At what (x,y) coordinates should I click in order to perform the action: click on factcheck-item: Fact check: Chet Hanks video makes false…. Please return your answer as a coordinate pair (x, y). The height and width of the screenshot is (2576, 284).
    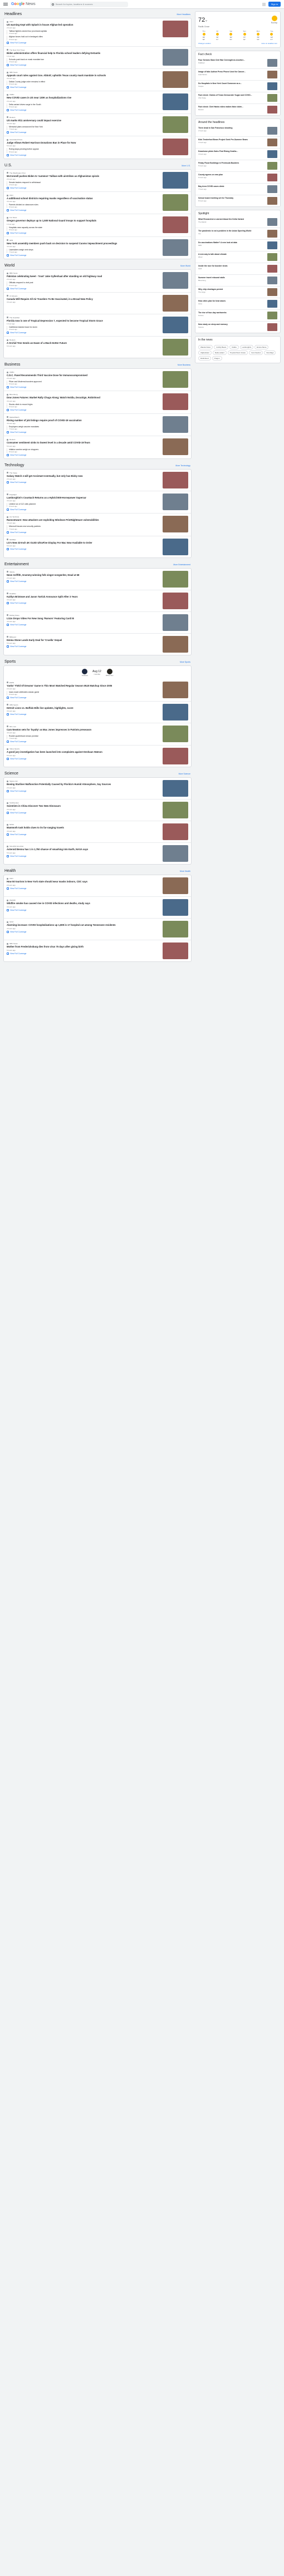
    Looking at the image, I should click on (237, 109).